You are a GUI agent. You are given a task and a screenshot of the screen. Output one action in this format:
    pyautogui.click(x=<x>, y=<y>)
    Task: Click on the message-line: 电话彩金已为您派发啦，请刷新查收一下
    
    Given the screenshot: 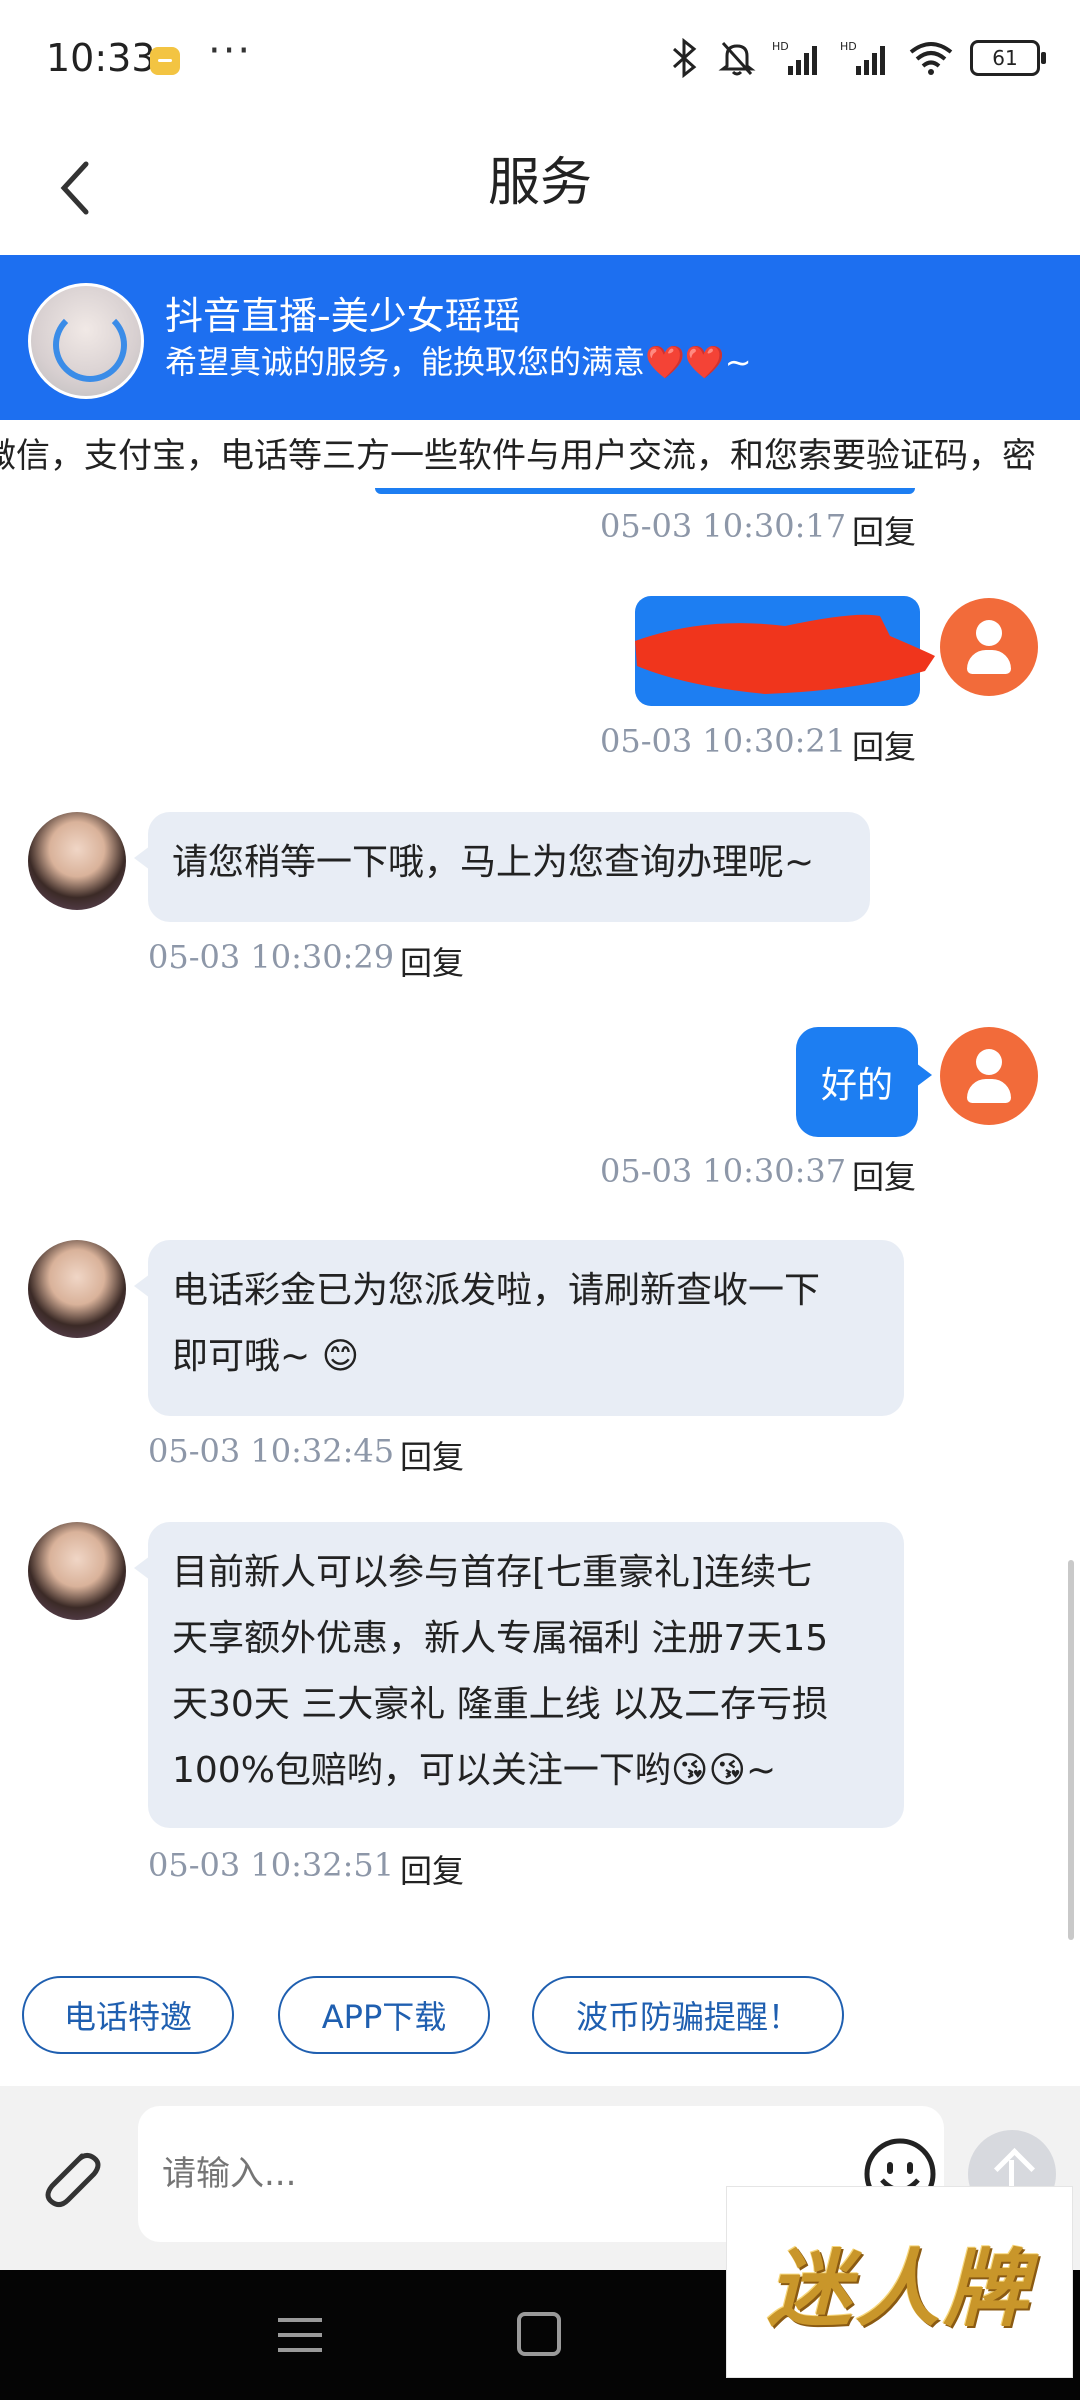 What is the action you would take?
    pyautogui.click(x=496, y=1290)
    